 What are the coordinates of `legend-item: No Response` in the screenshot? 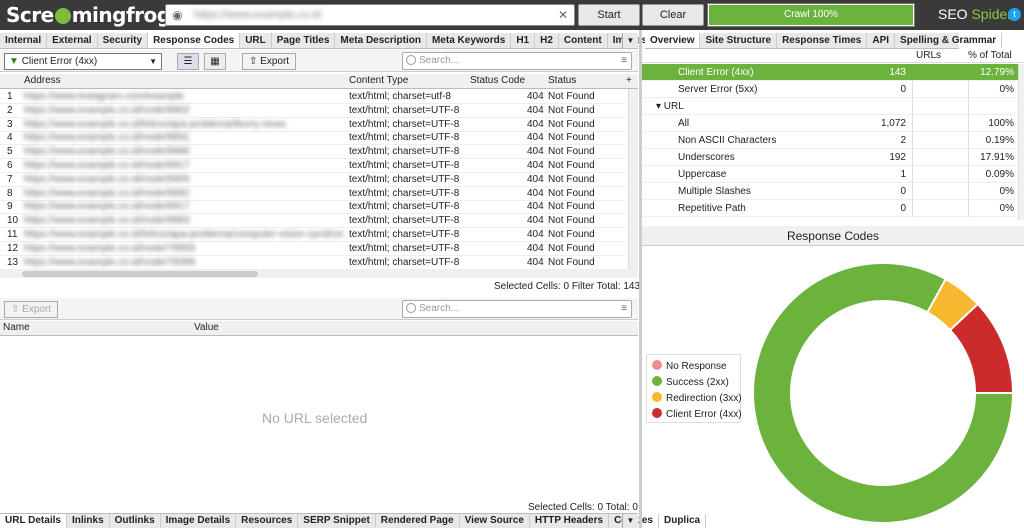 It's located at (689, 366).